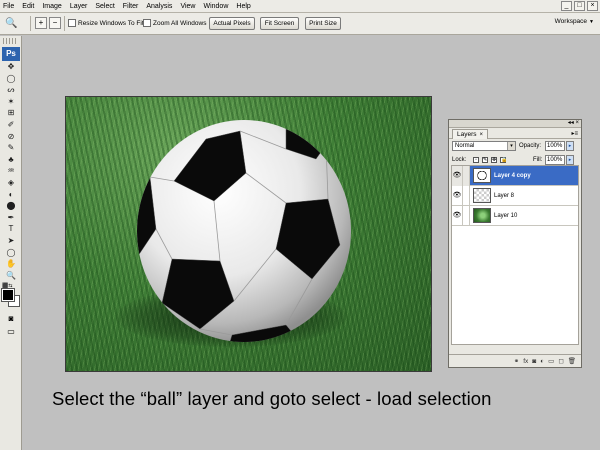 This screenshot has width=600, height=450. Describe the element at coordinates (542, 361) in the screenshot. I see `adjustment-layer-icon: ◐` at that location.